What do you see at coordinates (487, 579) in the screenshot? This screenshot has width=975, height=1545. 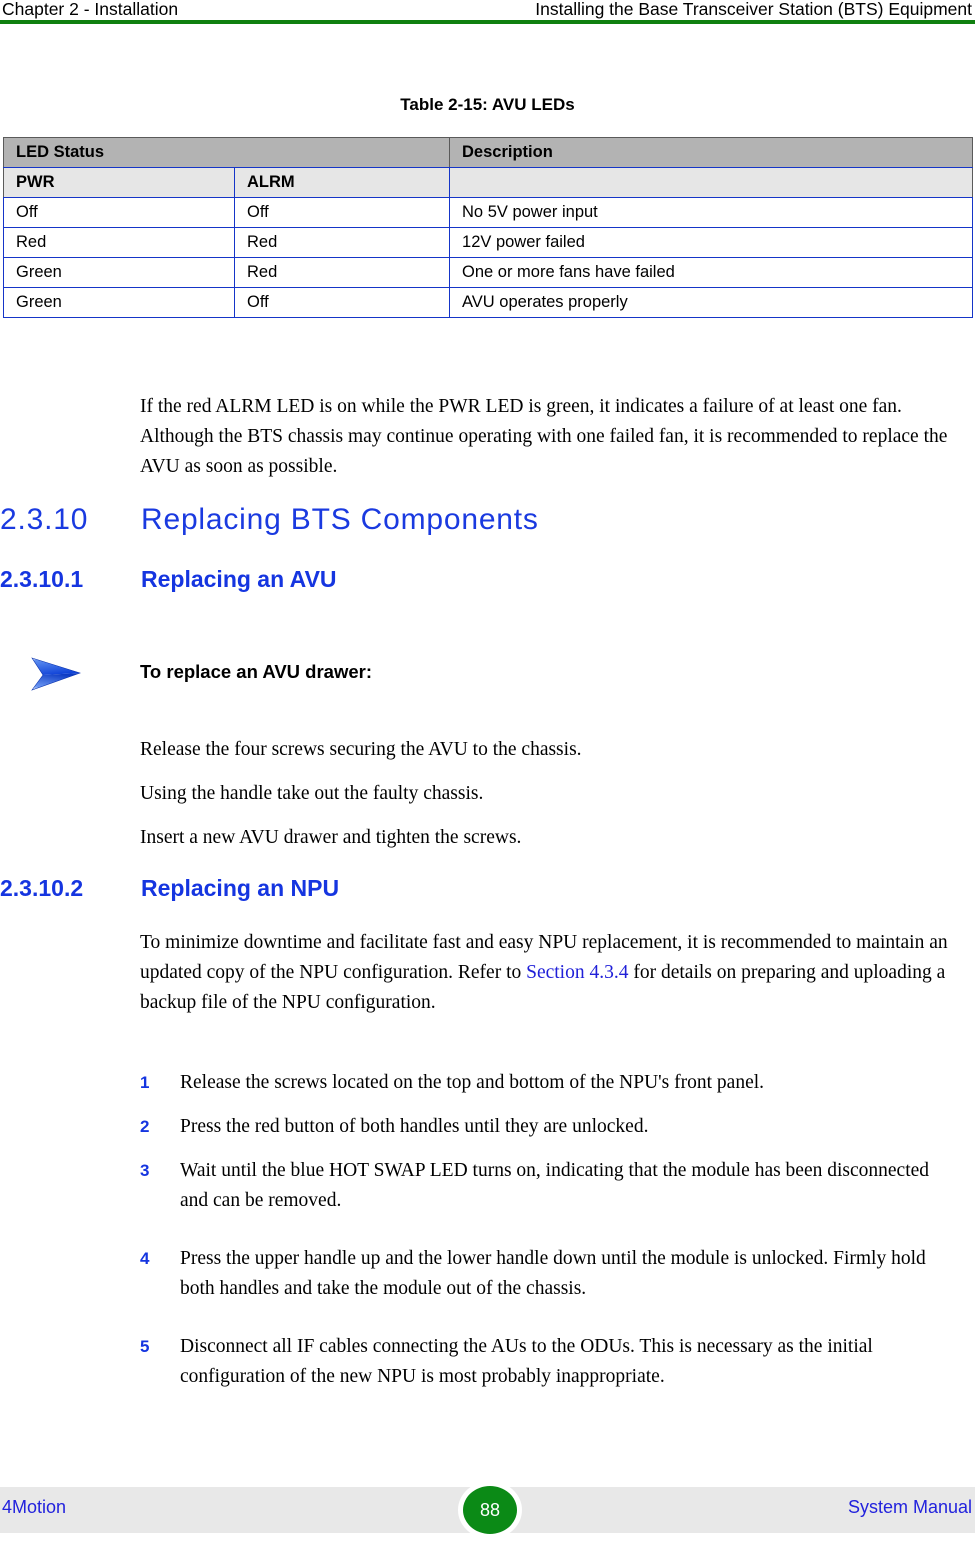 I see `heading-2-3-10-1: 2.3.10.1 Replacing an AVU` at bounding box center [487, 579].